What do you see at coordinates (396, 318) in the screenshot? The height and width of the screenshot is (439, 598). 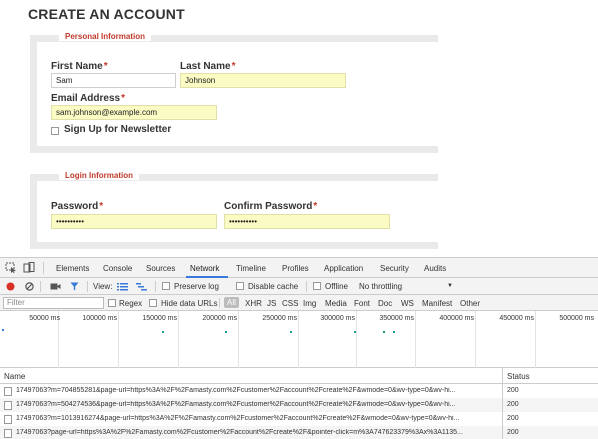 I see `timeline-tick-label: 350000 ms` at bounding box center [396, 318].